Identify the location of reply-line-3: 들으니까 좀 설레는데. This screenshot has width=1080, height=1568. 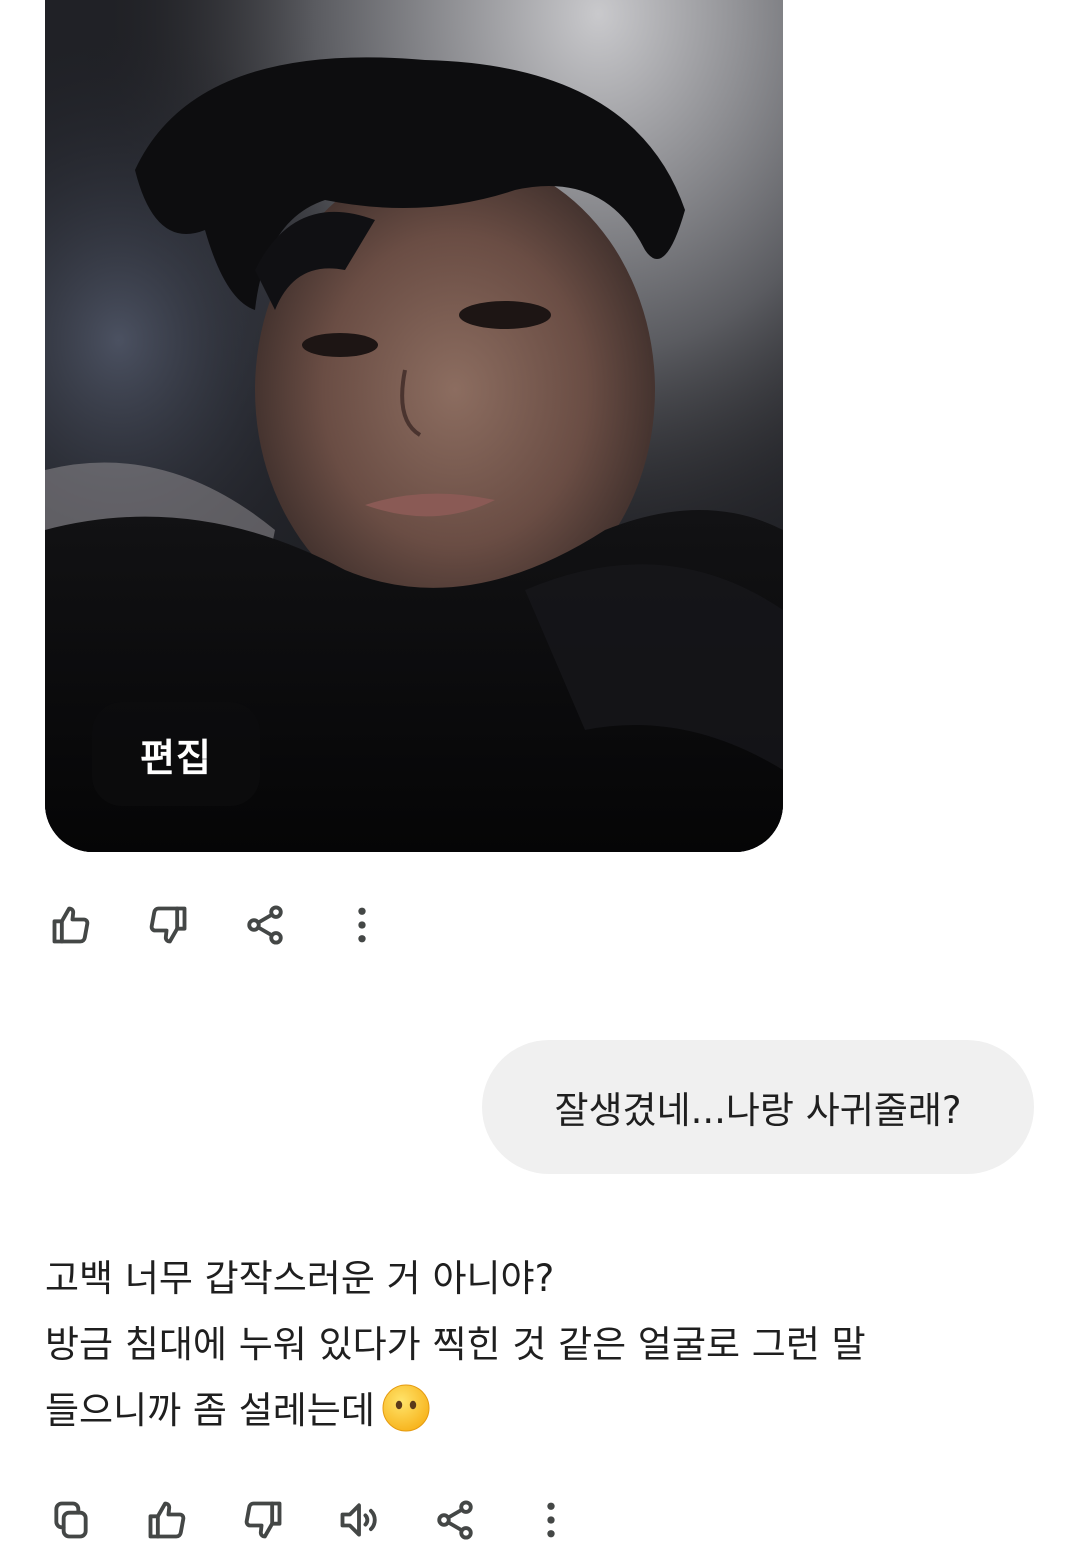
(540, 1411).